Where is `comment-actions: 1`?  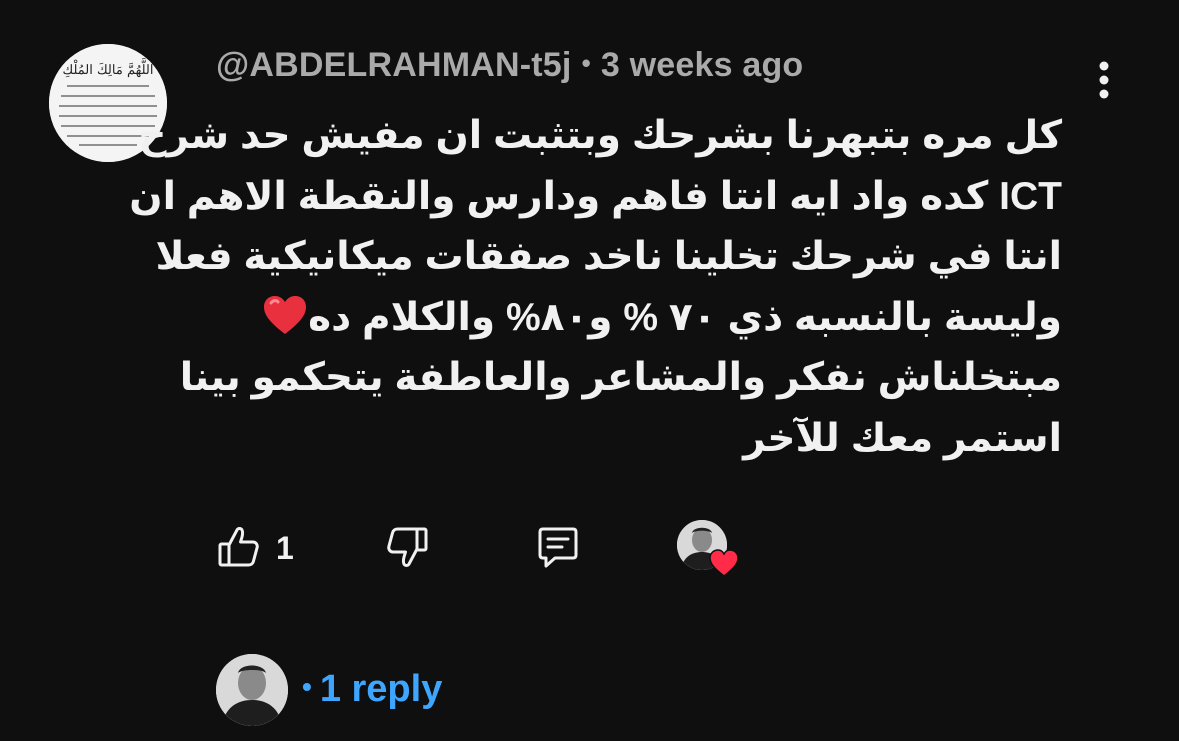 comment-actions: 1 is located at coordinates (589, 548).